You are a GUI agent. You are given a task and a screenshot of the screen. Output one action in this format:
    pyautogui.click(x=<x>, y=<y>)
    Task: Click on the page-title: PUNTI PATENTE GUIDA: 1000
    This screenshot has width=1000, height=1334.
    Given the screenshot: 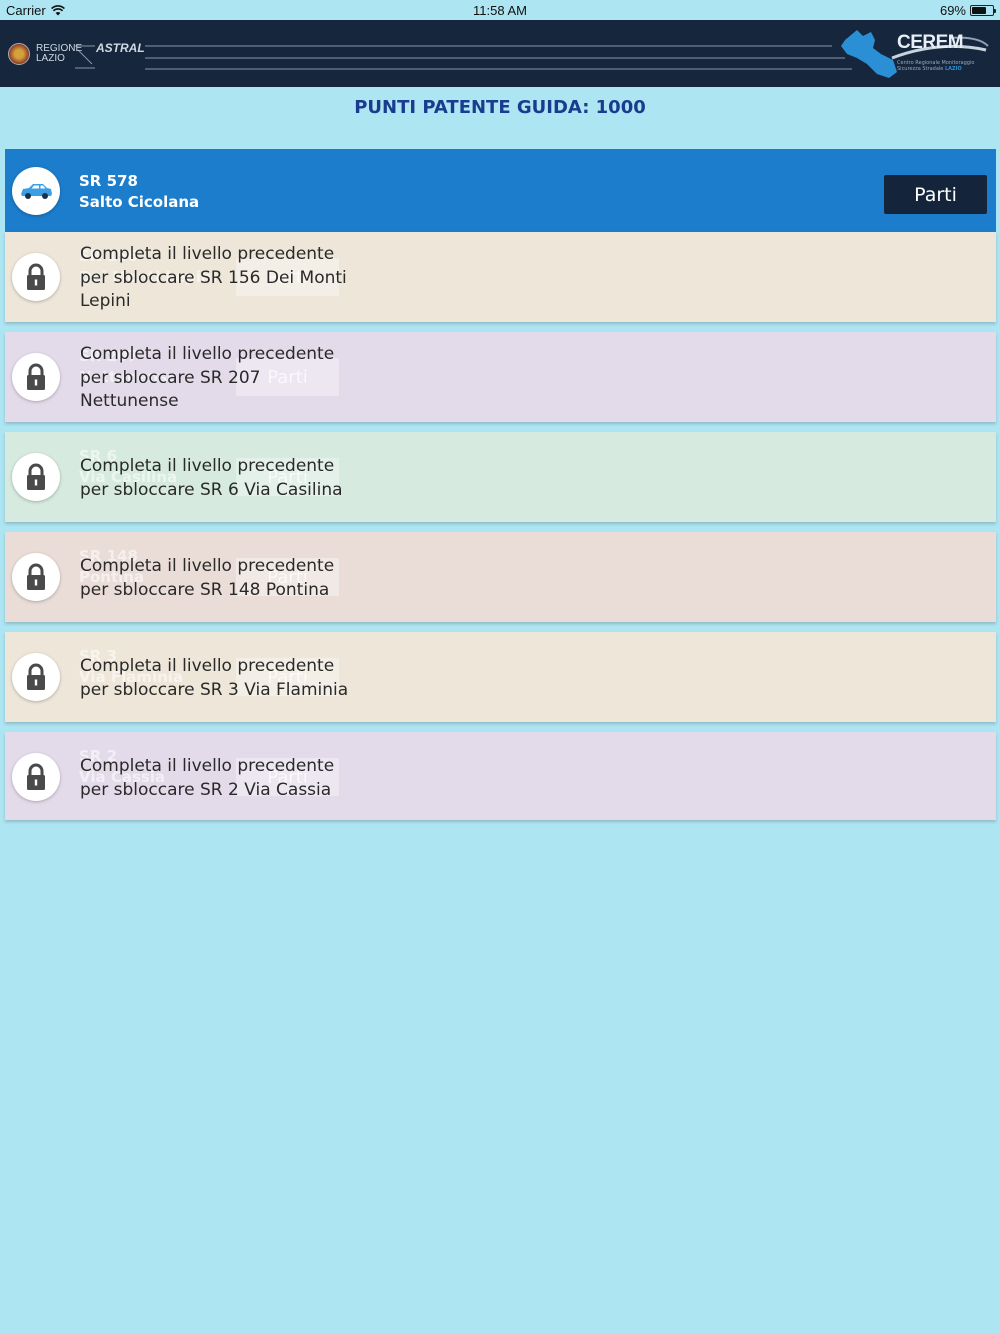 What is the action you would take?
    pyautogui.click(x=500, y=107)
    